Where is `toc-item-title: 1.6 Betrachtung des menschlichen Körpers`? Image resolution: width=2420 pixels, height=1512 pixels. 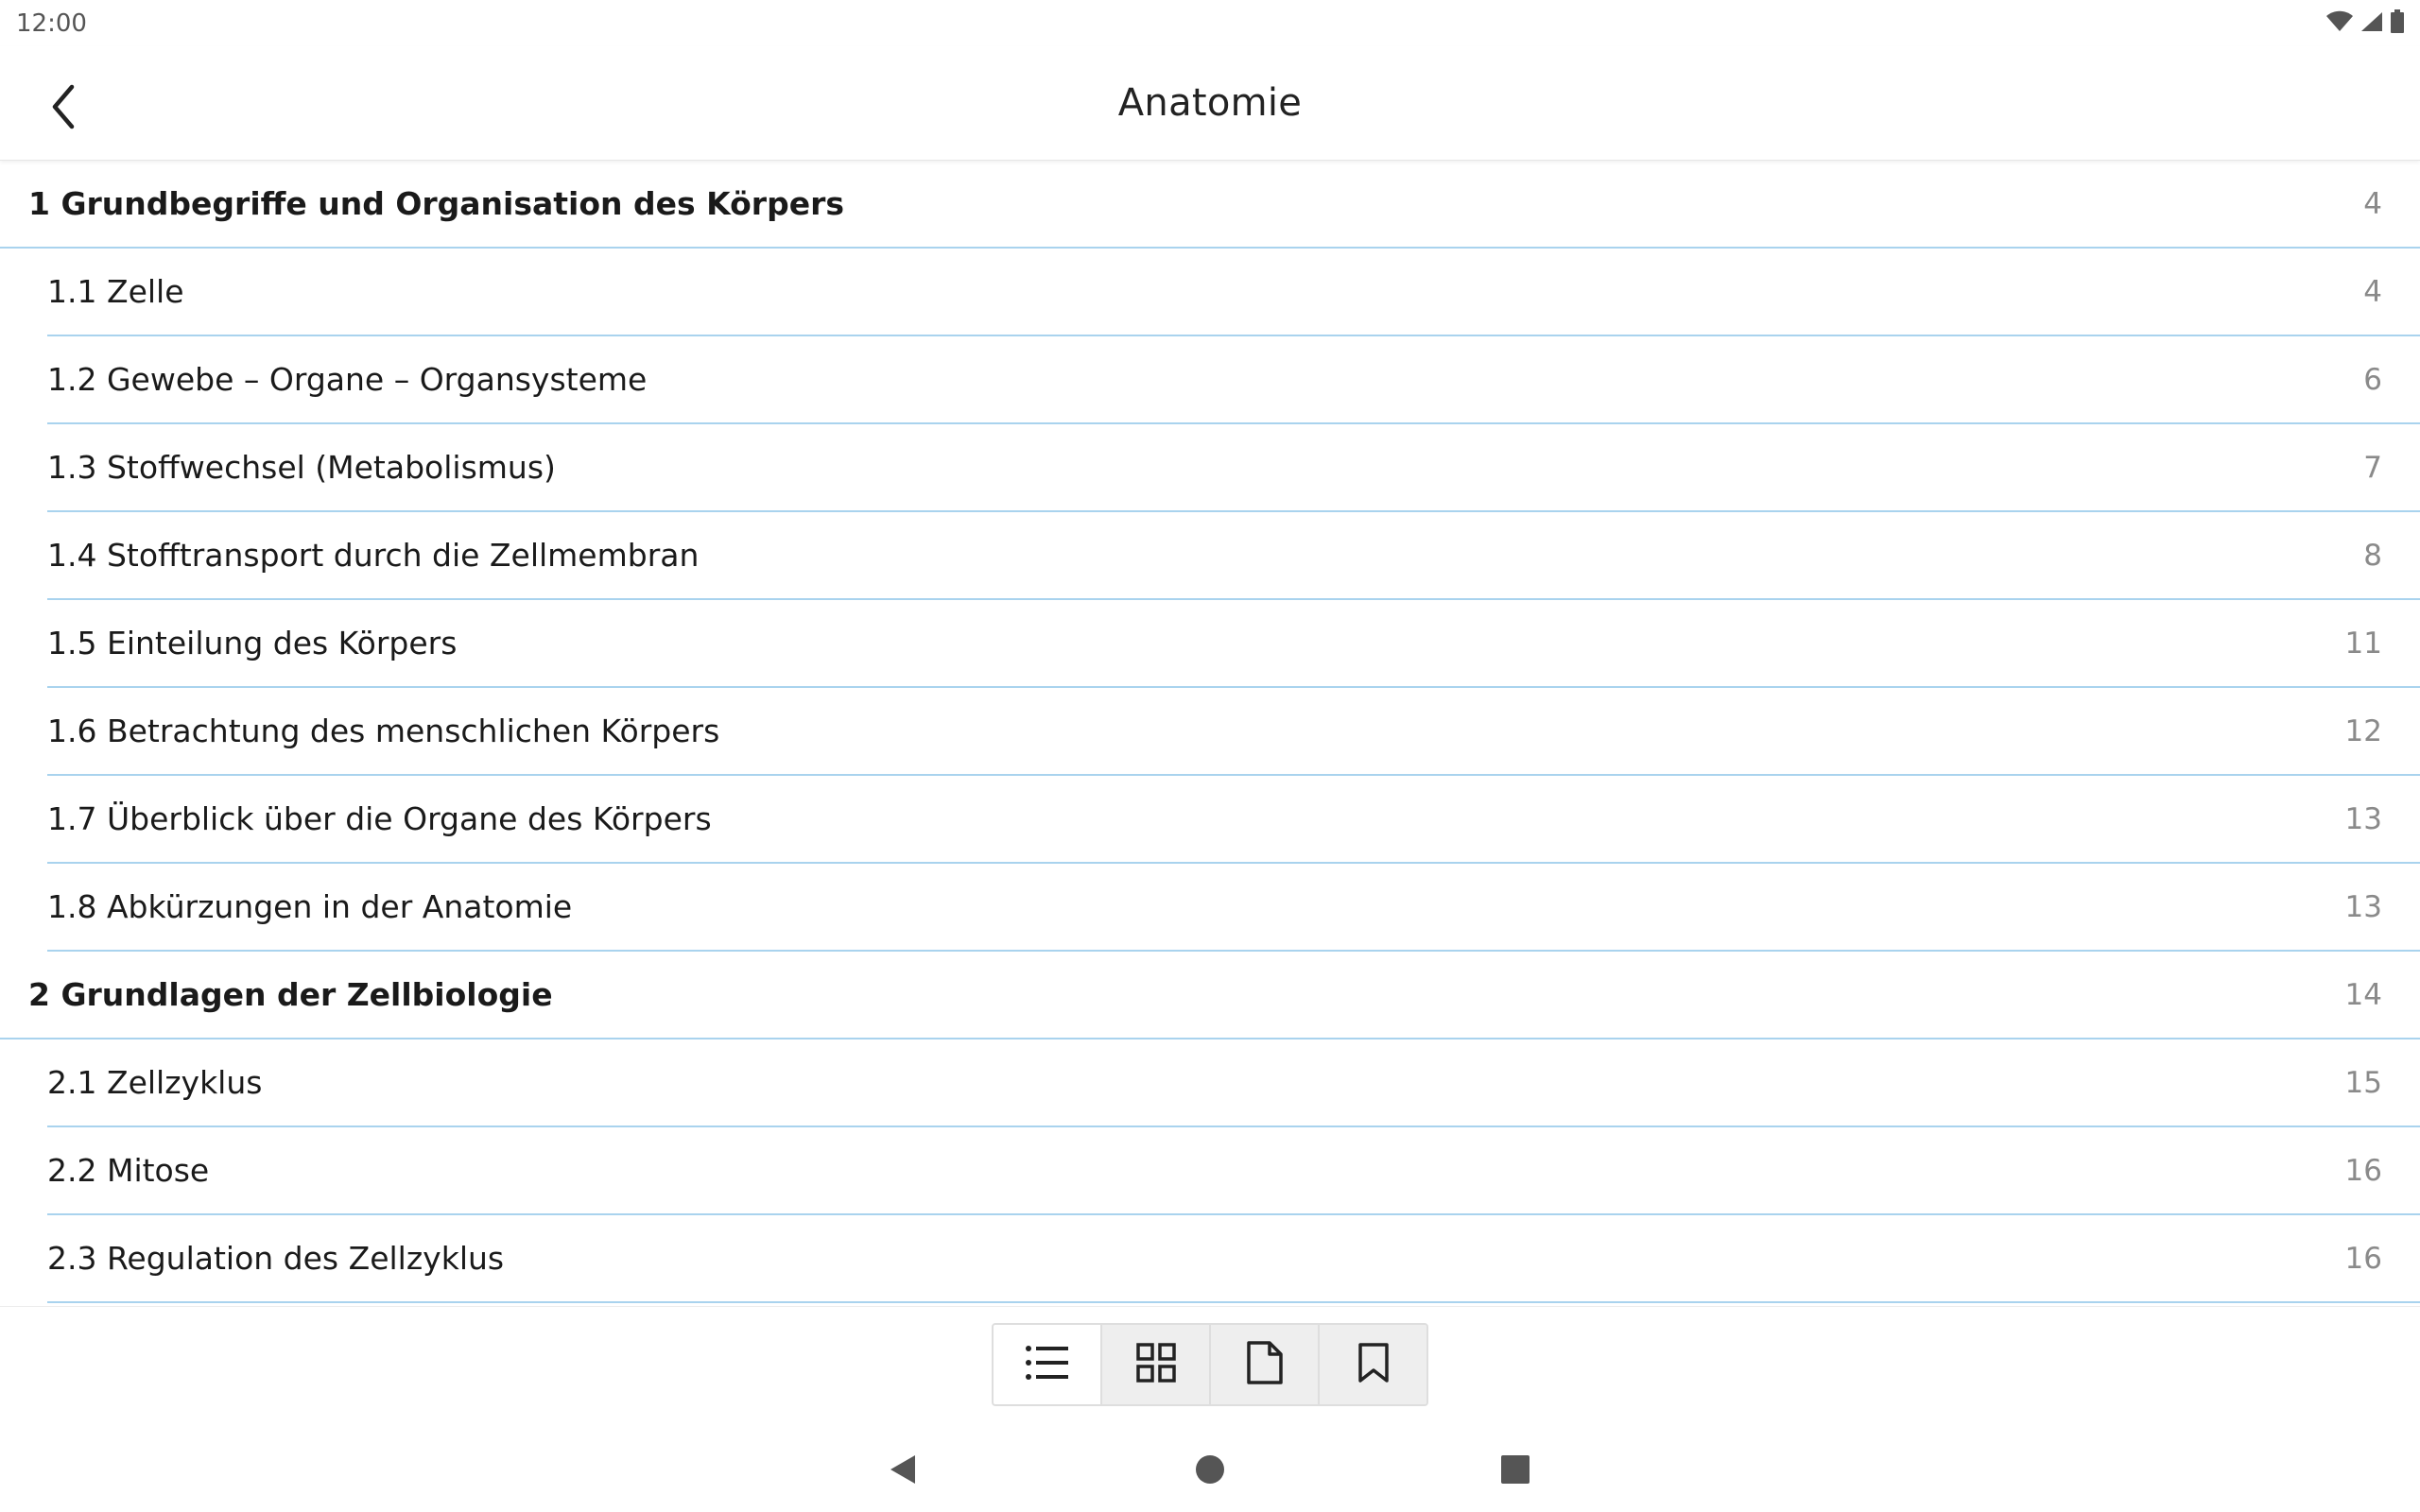 toc-item-title: 1.6 Betrachtung des menschlichen Körpers is located at coordinates (383, 731).